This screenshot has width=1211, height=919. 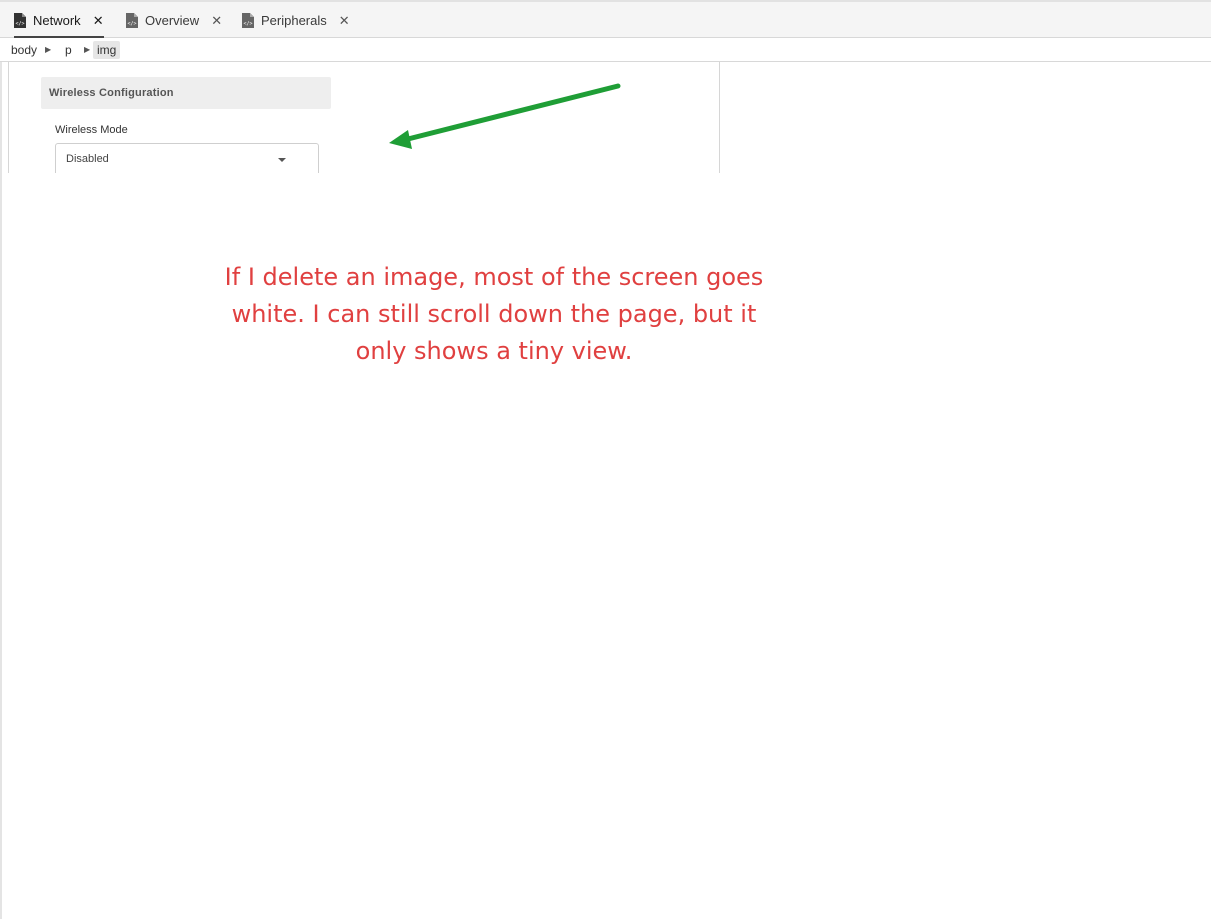 What do you see at coordinates (24, 50) in the screenshot?
I see `breadcrumb-item-body: body` at bounding box center [24, 50].